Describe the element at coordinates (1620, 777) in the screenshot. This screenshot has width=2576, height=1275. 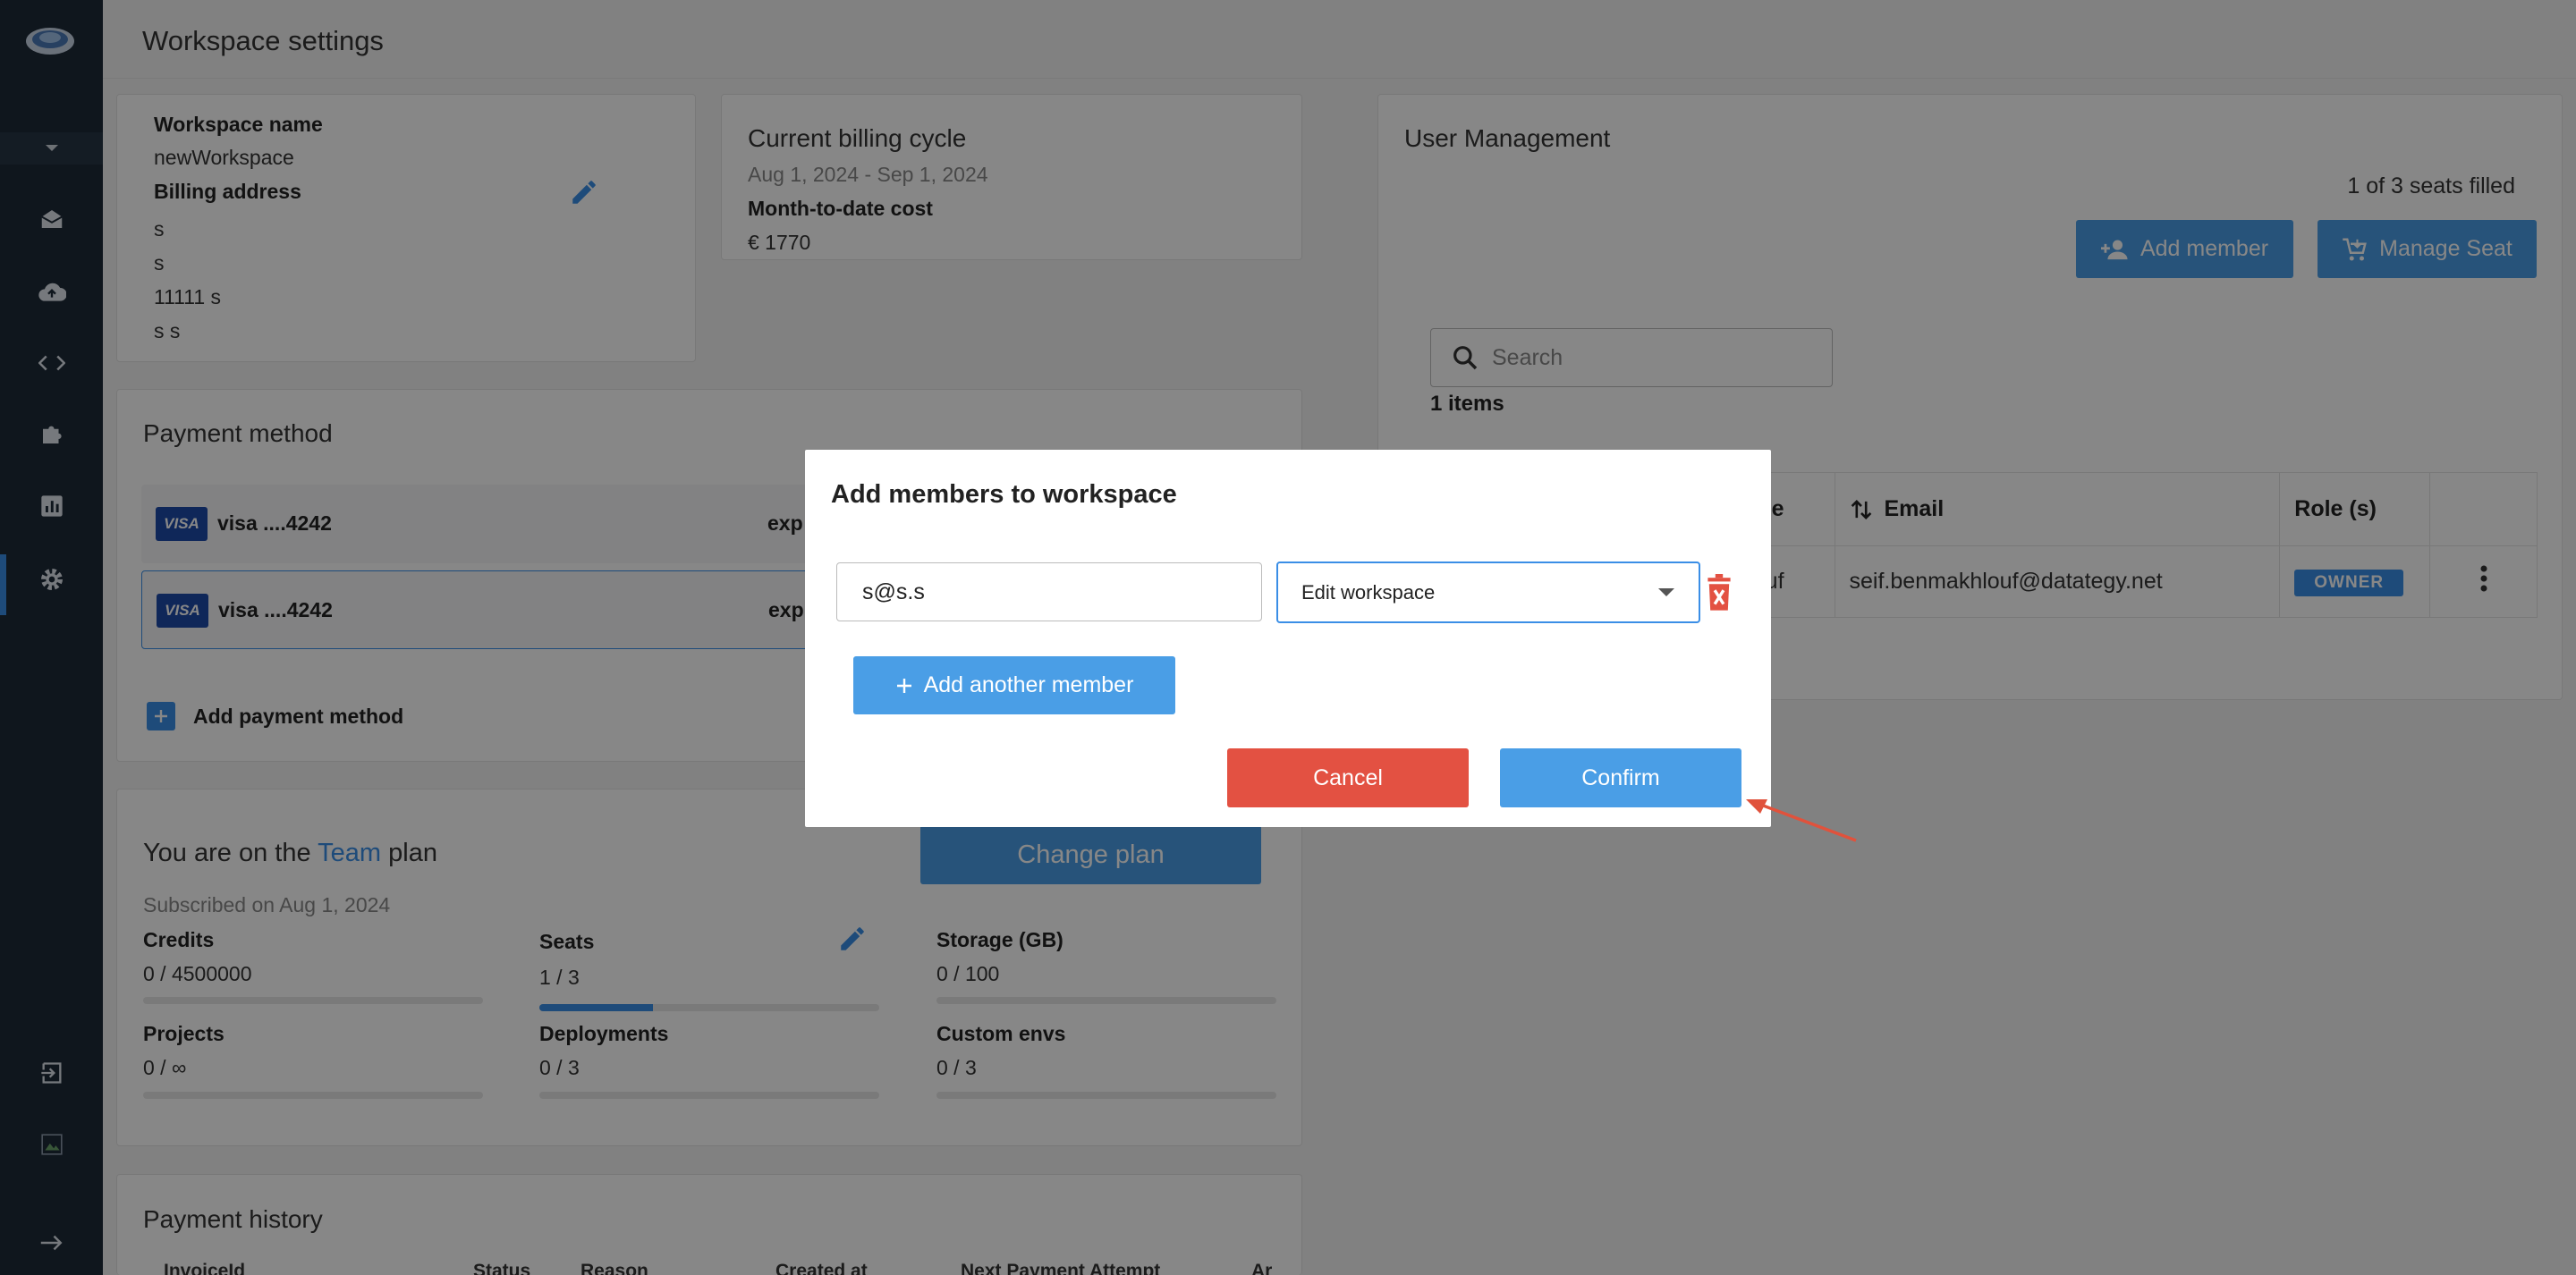
I see `confirm-button: Confirm` at that location.